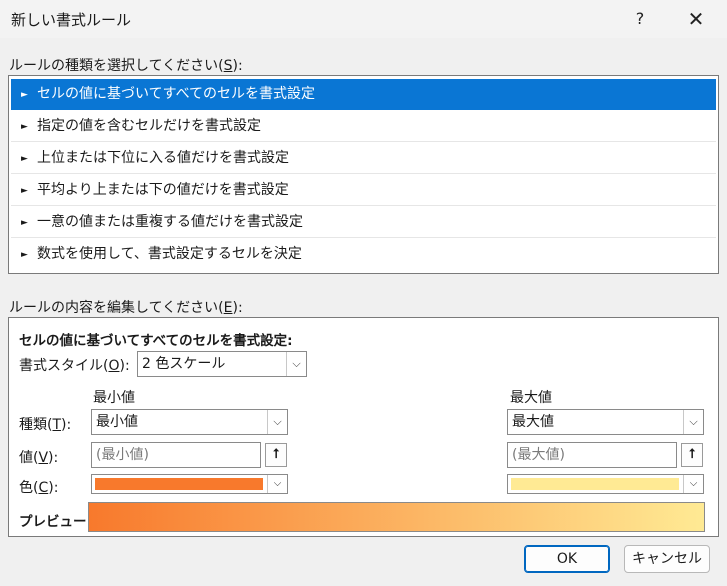 The image size is (727, 586). I want to click on min-color-picker: ⌵, so click(189, 484).